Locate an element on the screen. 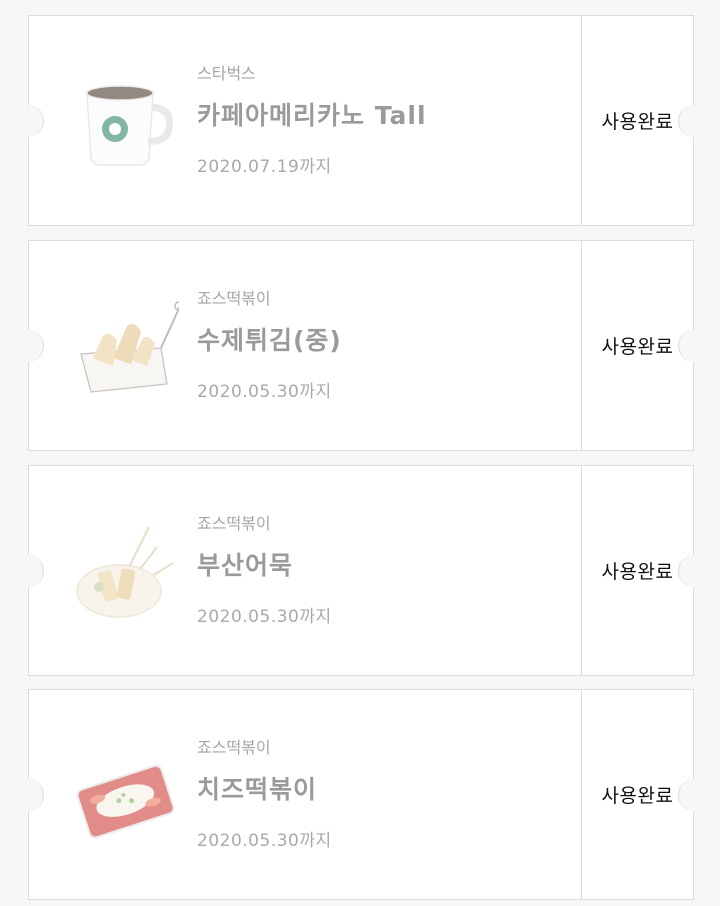  coupon-text: 죠스떡볶이 수제튀김(중) 2020.05.30까지 is located at coordinates (269, 343).